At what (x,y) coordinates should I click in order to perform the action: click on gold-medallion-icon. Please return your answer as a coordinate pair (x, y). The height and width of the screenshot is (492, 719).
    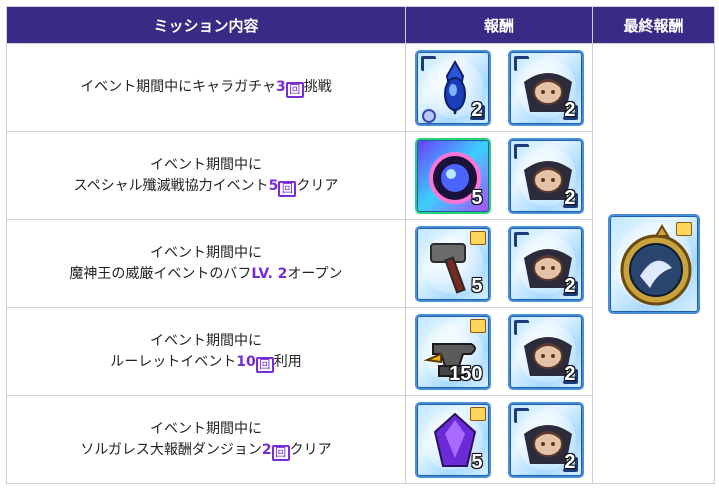
    Looking at the image, I should click on (653, 263).